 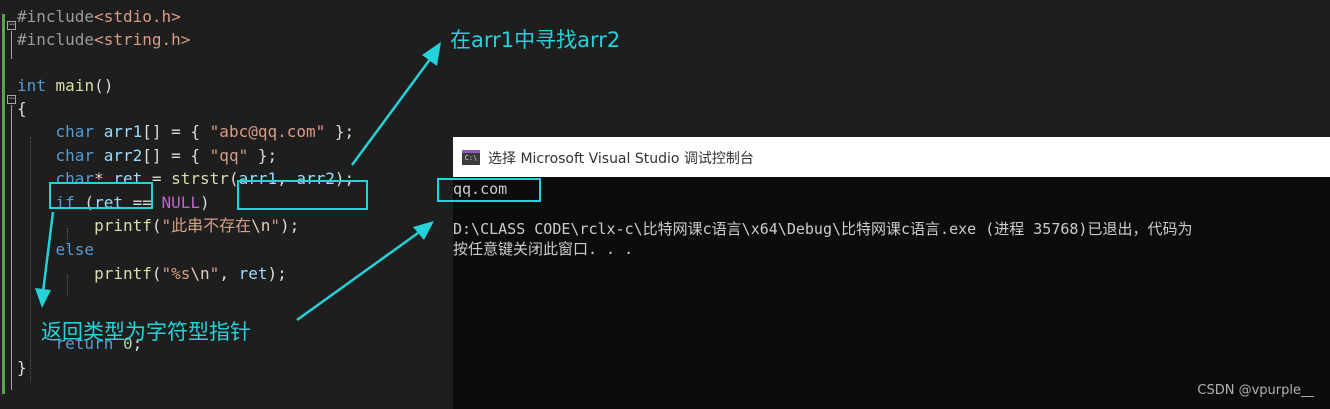 I want to click on console-titlebar: C:\ 选择 Microsoft Visual Studio 调试控制台, so click(x=891, y=157).